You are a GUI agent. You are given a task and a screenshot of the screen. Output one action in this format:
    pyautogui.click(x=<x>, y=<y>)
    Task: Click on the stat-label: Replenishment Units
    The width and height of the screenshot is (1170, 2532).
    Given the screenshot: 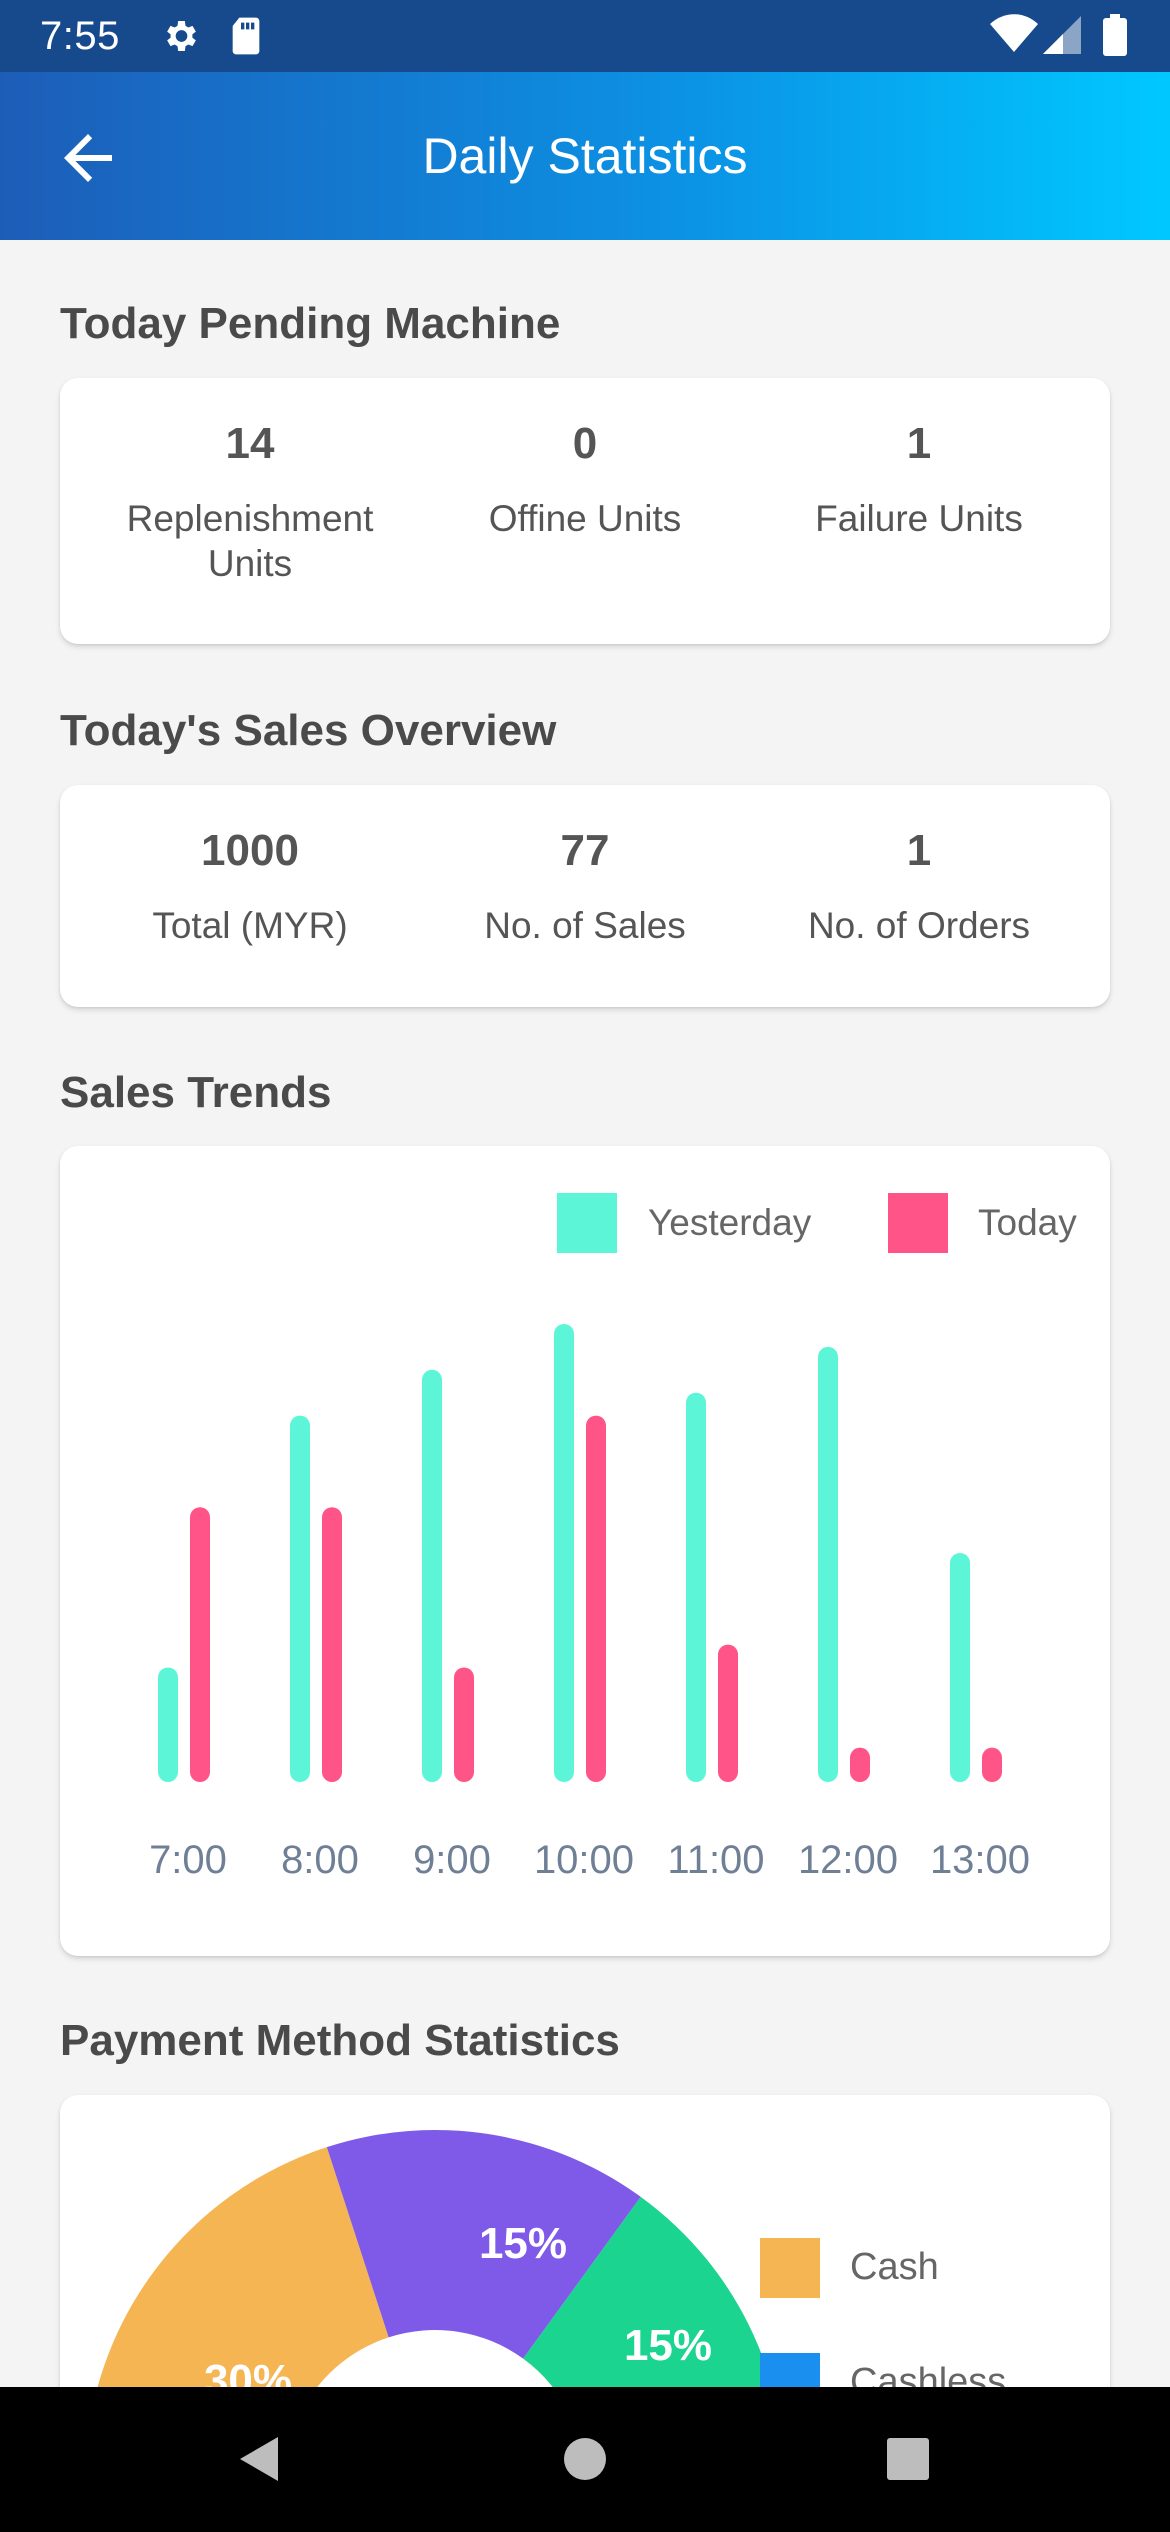 What is the action you would take?
    pyautogui.click(x=250, y=541)
    